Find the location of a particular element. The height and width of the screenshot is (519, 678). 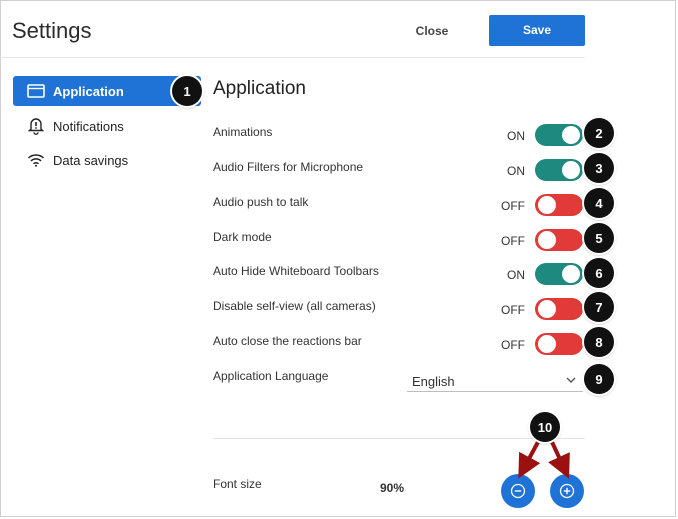

toggle-audio-filters is located at coordinates (559, 170).